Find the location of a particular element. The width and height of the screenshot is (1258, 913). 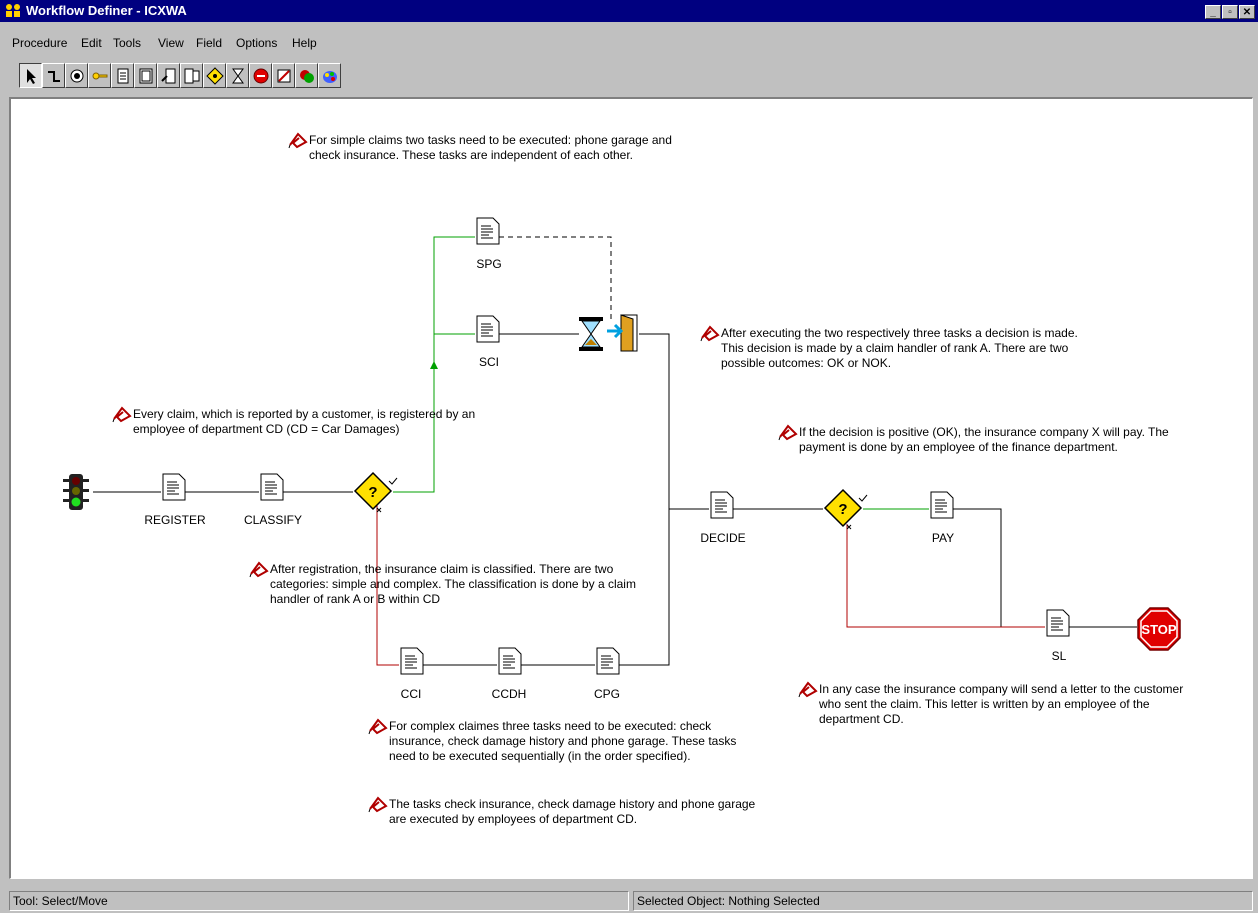

task-cpg-label: CPG is located at coordinates (606, 694).